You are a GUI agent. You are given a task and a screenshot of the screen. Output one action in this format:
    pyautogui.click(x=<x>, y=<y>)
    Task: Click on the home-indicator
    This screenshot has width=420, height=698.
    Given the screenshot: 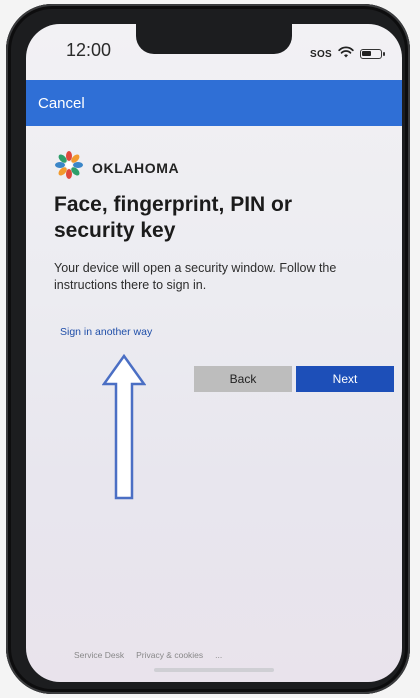 What is the action you would take?
    pyautogui.click(x=214, y=670)
    